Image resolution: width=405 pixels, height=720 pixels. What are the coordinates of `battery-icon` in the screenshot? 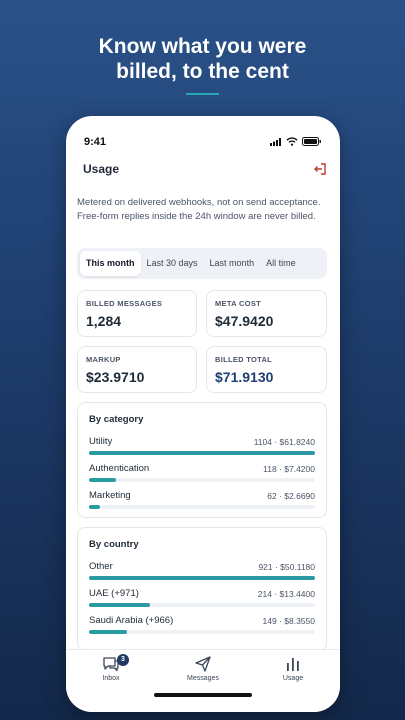 It's located at (311, 141).